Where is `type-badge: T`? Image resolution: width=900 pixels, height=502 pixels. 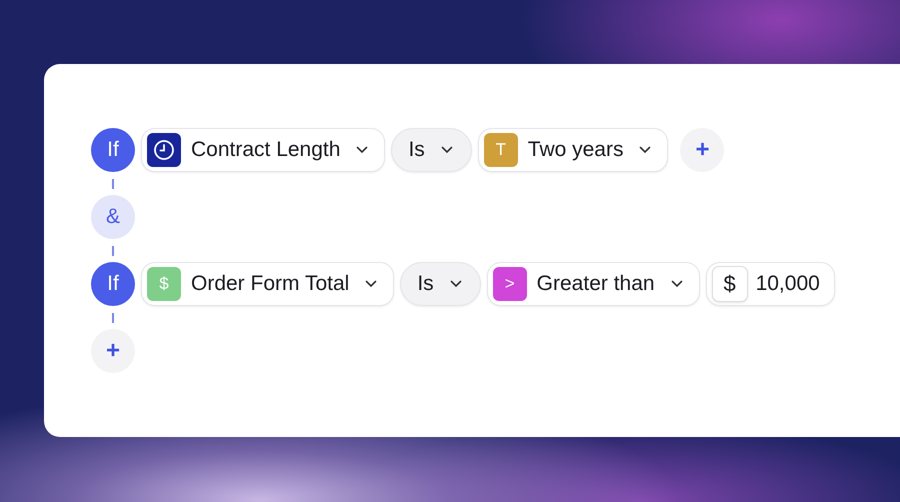 type-badge: T is located at coordinates (501, 150).